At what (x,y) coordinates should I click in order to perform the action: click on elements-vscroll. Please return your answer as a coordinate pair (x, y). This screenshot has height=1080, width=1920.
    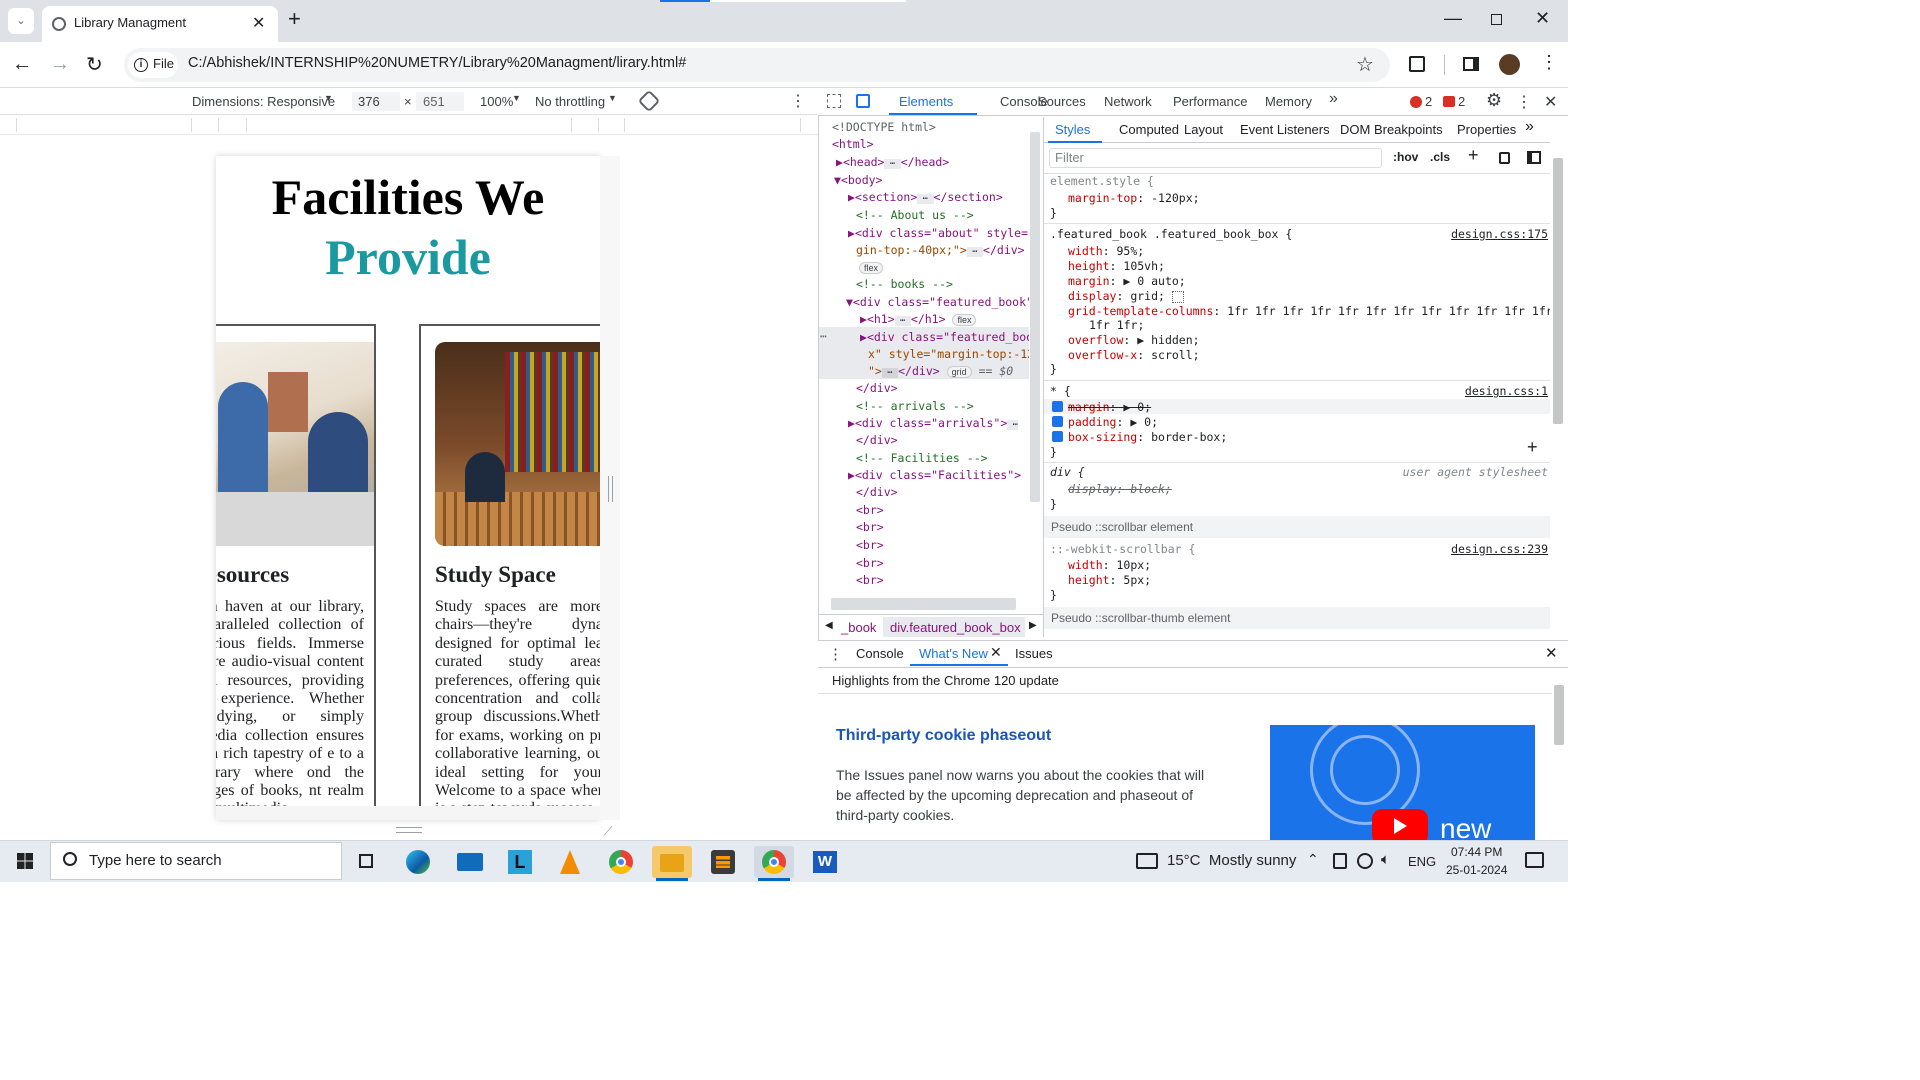
    Looking at the image, I should click on (1035, 317).